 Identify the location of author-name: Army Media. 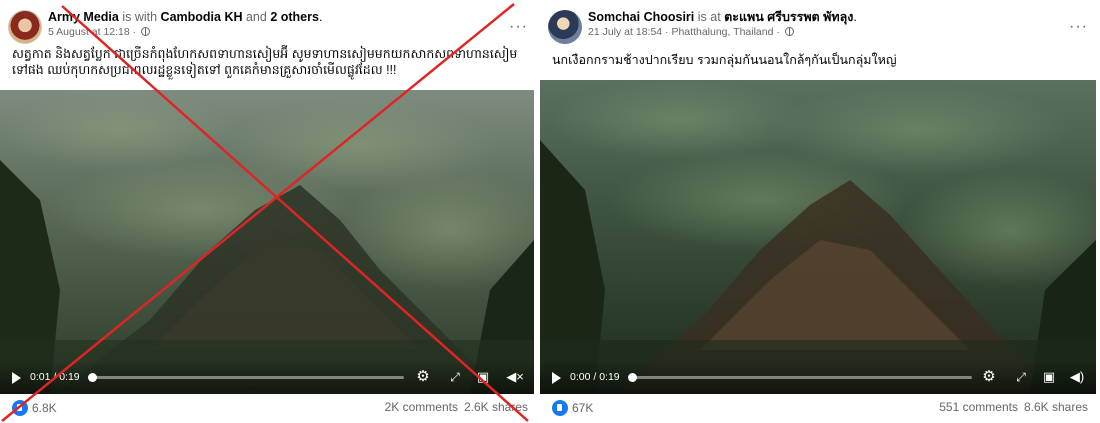
(83, 17).